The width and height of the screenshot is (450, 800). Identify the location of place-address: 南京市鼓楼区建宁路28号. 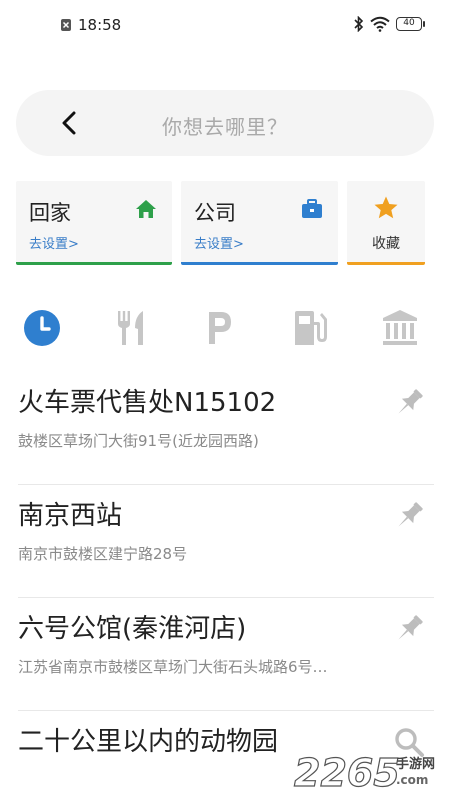
(103, 554).